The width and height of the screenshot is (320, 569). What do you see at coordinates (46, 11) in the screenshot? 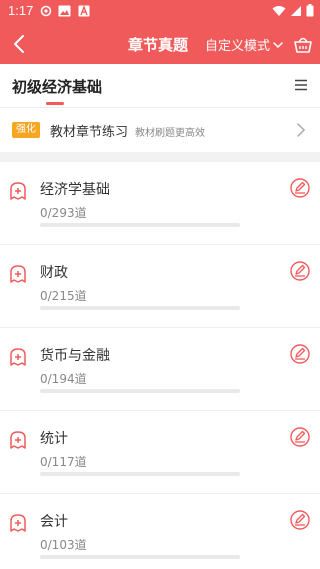
I see `settings-notification-icon` at bounding box center [46, 11].